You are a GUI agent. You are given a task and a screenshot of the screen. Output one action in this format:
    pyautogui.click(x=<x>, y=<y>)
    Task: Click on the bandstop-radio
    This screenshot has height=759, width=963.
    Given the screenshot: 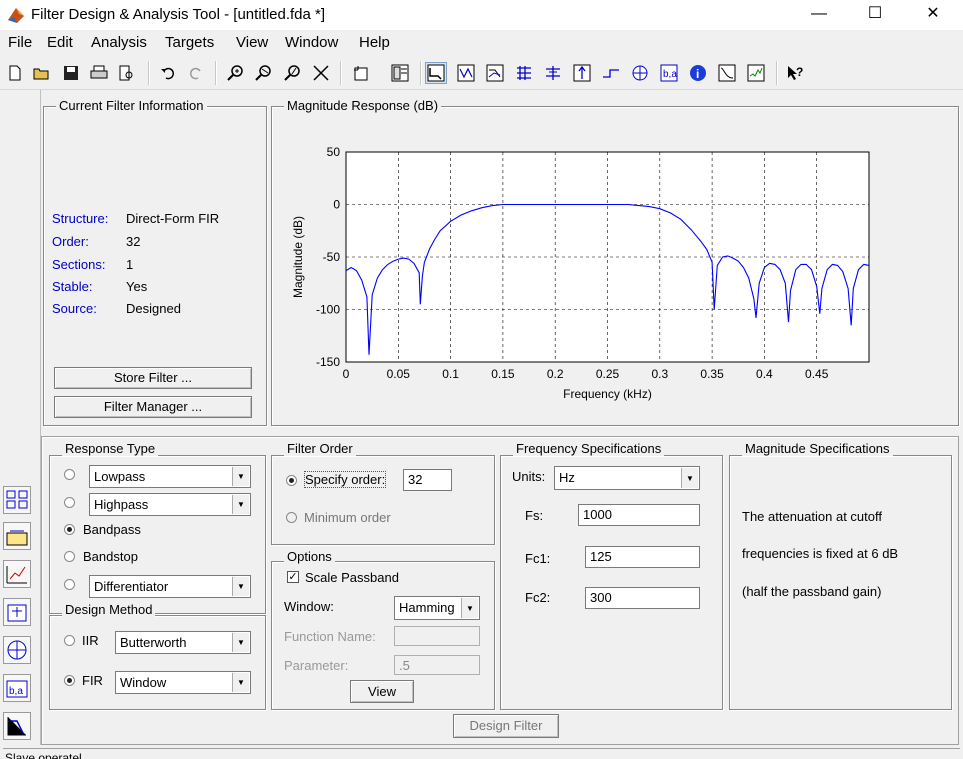 What is the action you would take?
    pyautogui.click(x=69, y=556)
    